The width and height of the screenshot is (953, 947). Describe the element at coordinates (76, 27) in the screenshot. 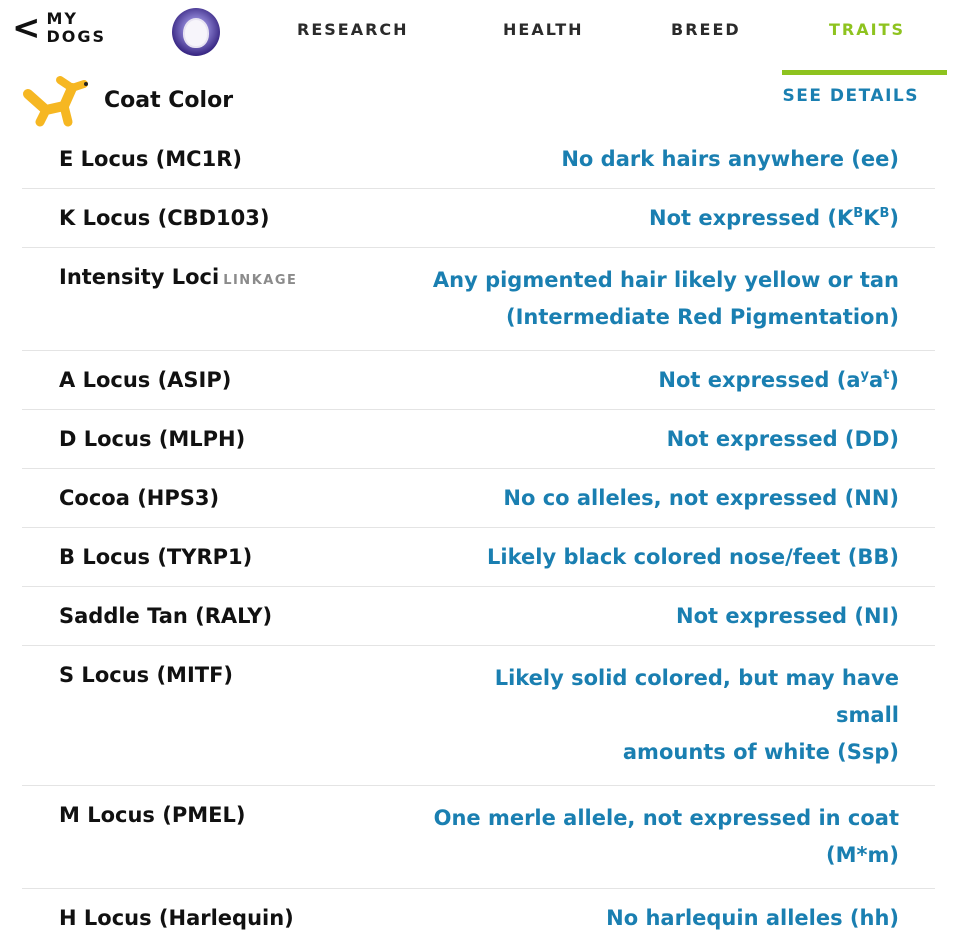

I see `back-label: MY DOGS` at that location.